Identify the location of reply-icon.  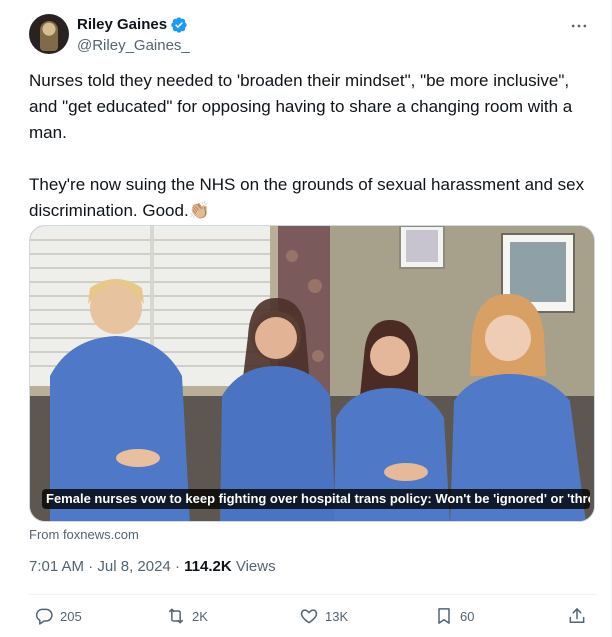
(44, 616).